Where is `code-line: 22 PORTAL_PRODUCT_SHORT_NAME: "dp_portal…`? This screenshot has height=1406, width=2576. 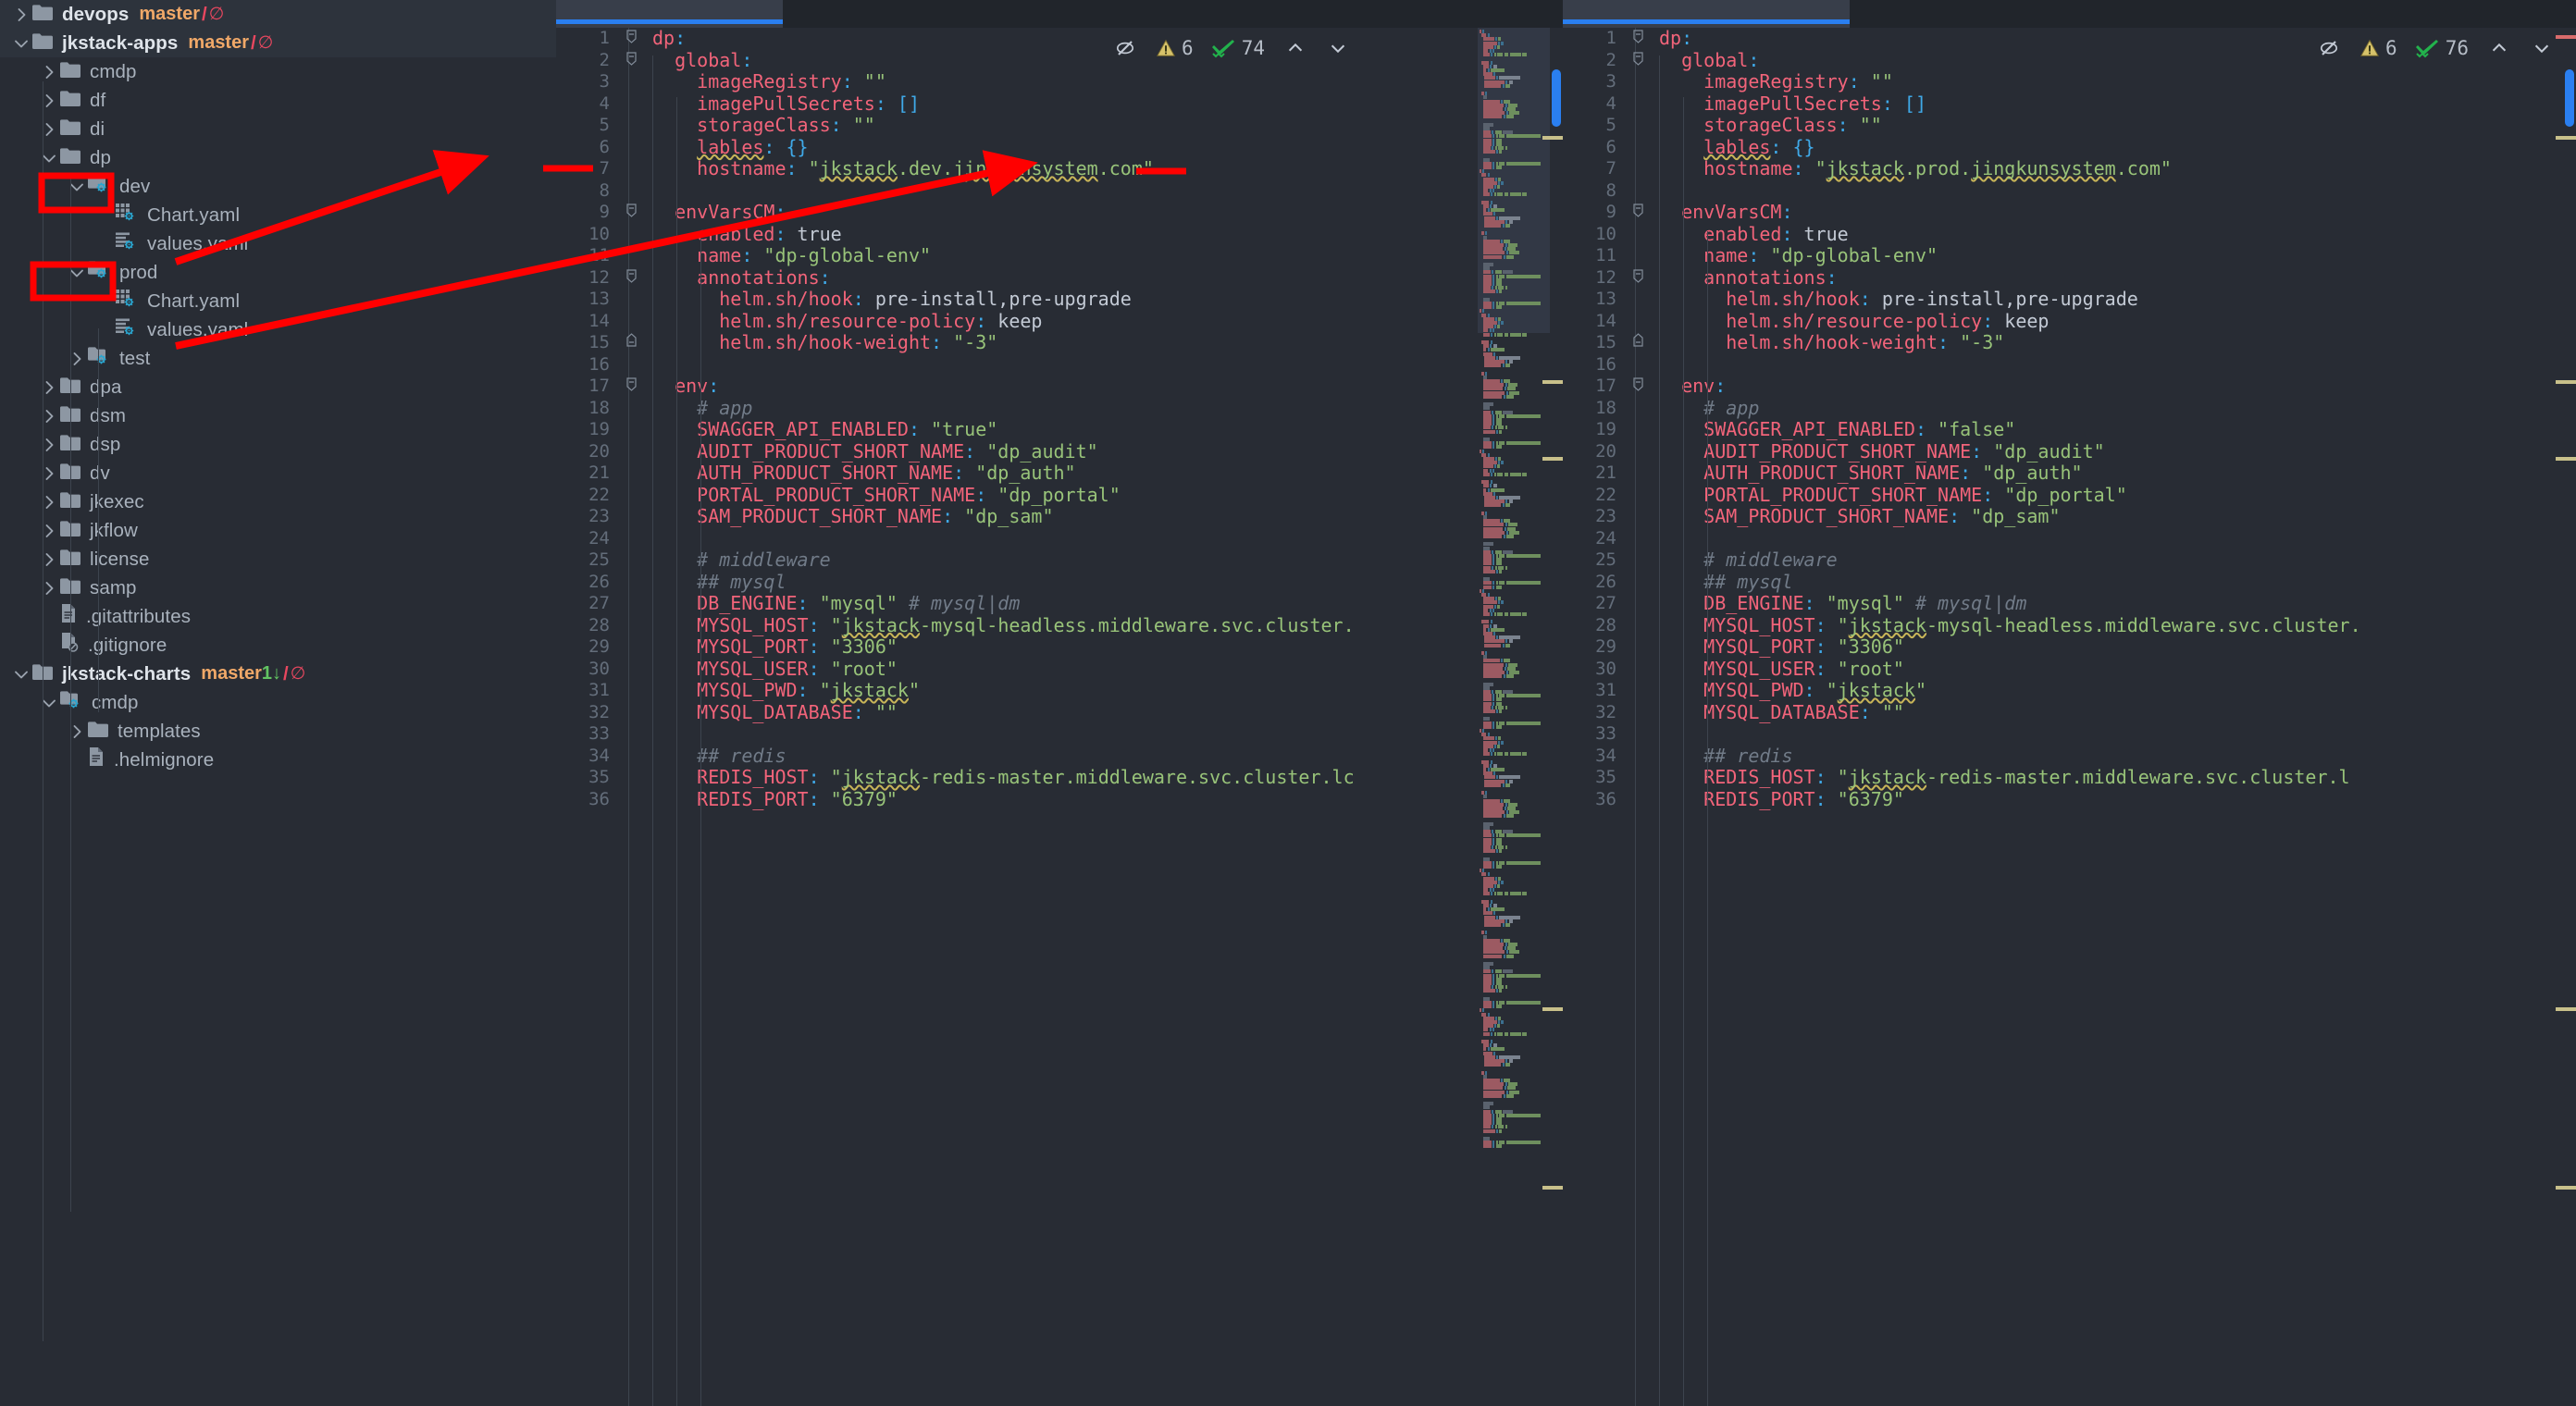 code-line: 22 PORTAL_PRODUCT_SHORT_NAME: "dp_portal… is located at coordinates (2069, 496).